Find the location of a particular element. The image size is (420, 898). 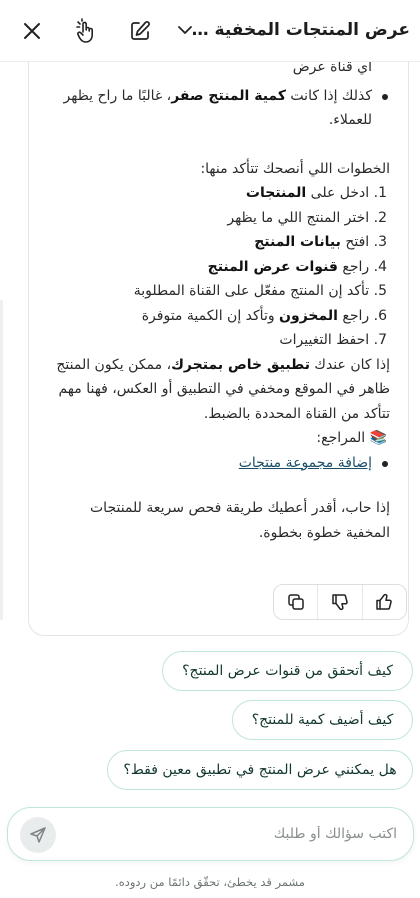

step-item: 2. اختر المنتج اللي ما يظهر is located at coordinates (307, 217).